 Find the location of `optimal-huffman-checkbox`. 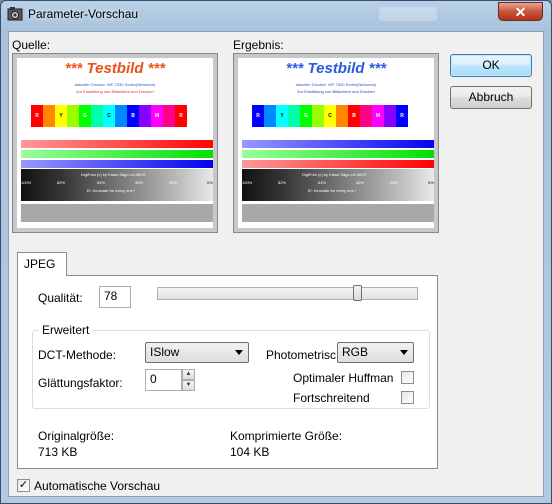

optimal-huffman-checkbox is located at coordinates (407, 377).